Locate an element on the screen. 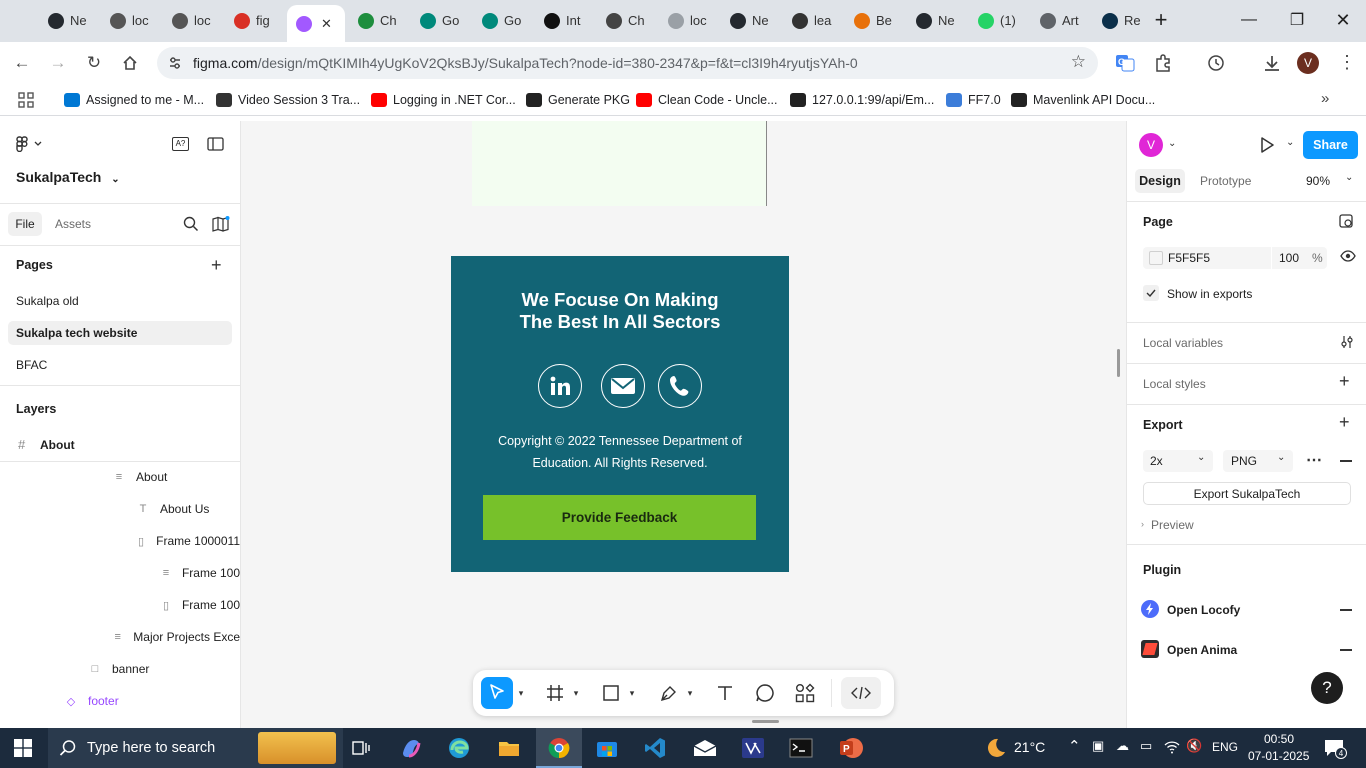 This screenshot has width=1366, height=768. file-explorer-icon is located at coordinates (509, 748).